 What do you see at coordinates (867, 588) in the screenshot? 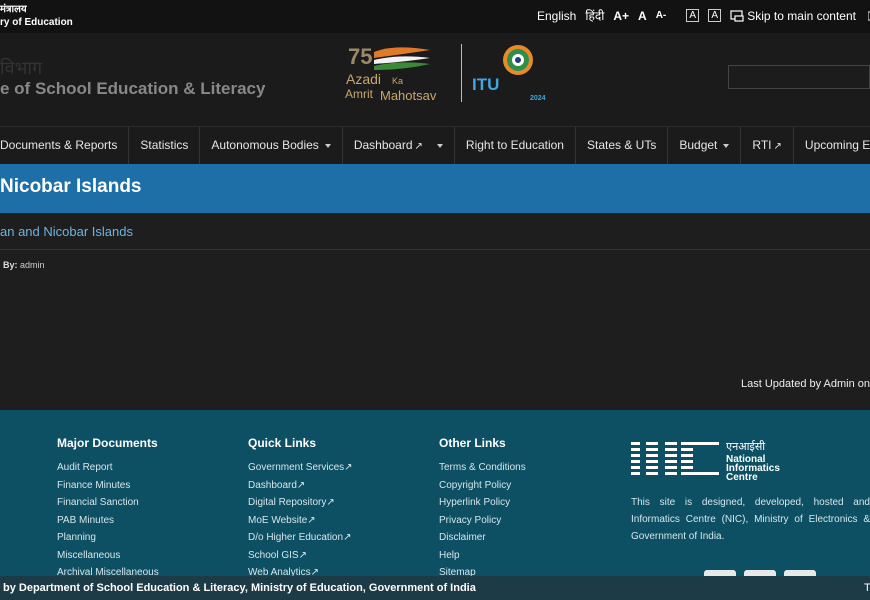
I see `copyright-right-text: T` at bounding box center [867, 588].